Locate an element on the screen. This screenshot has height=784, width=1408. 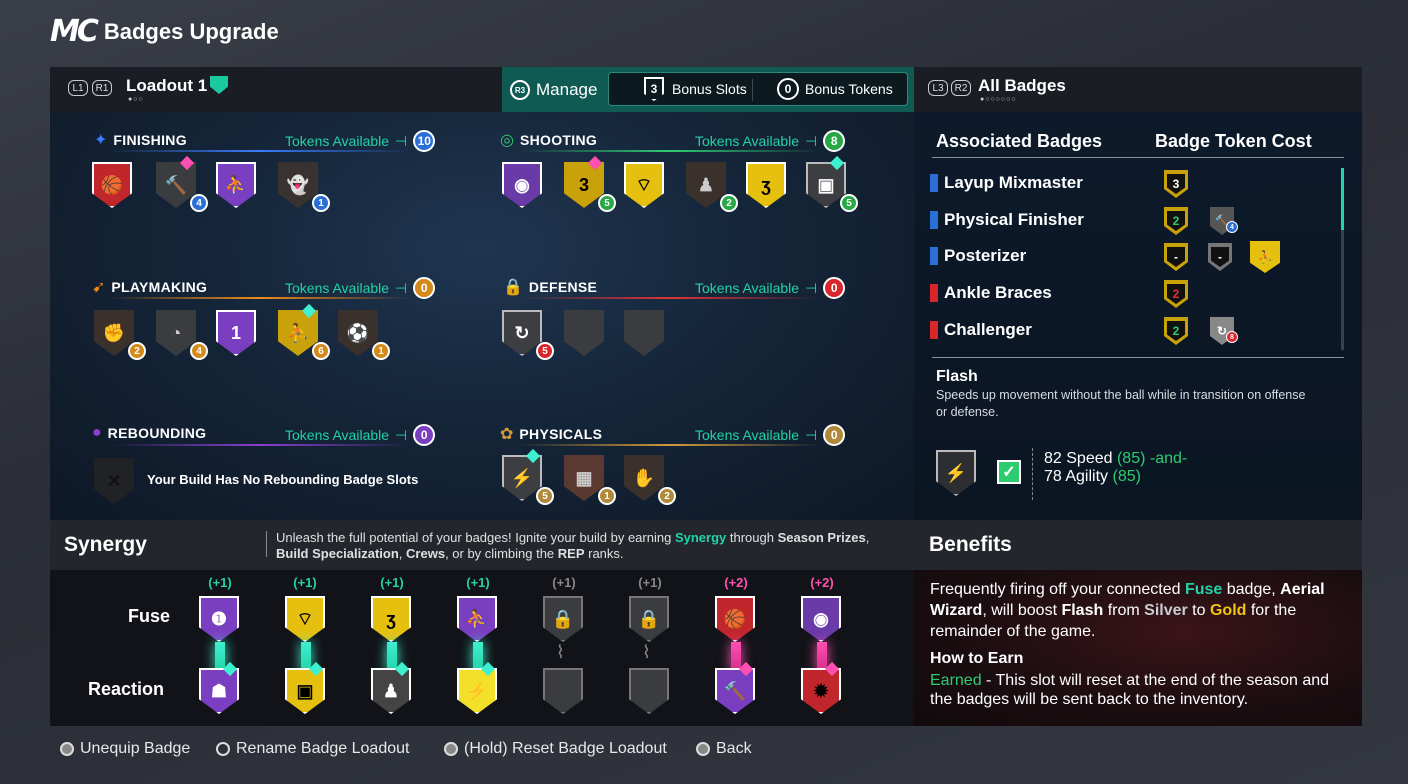
fuse-slot-8: ◉ is located at coordinates (823, 621).